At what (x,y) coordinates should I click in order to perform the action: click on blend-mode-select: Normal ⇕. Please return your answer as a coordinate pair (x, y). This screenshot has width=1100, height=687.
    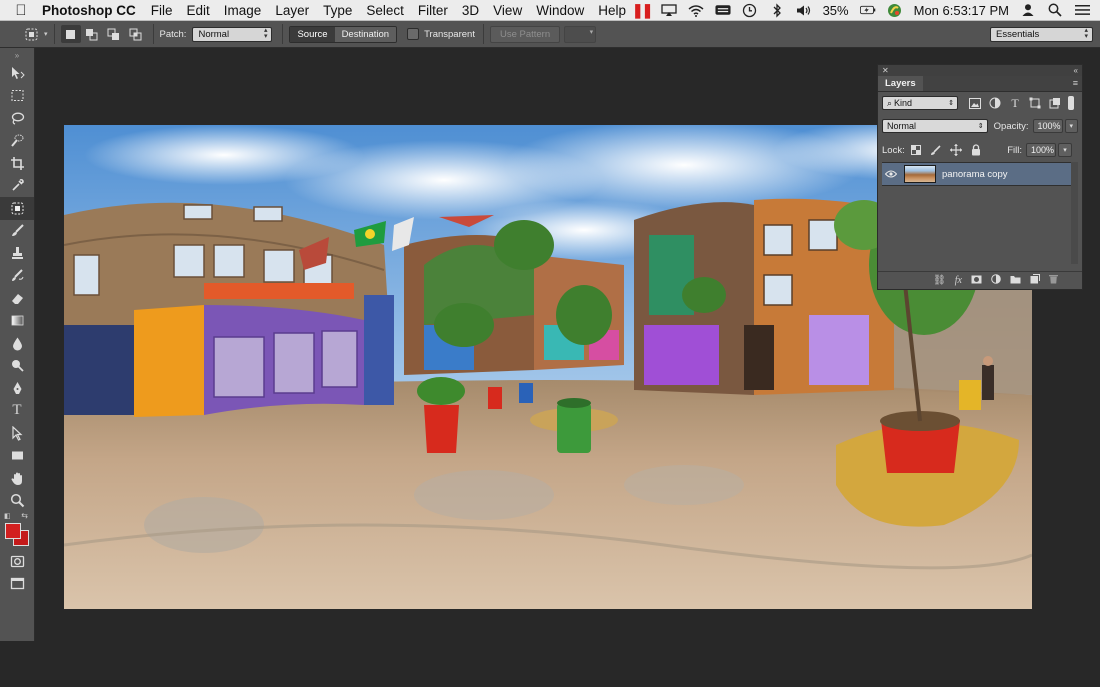
    Looking at the image, I should click on (935, 126).